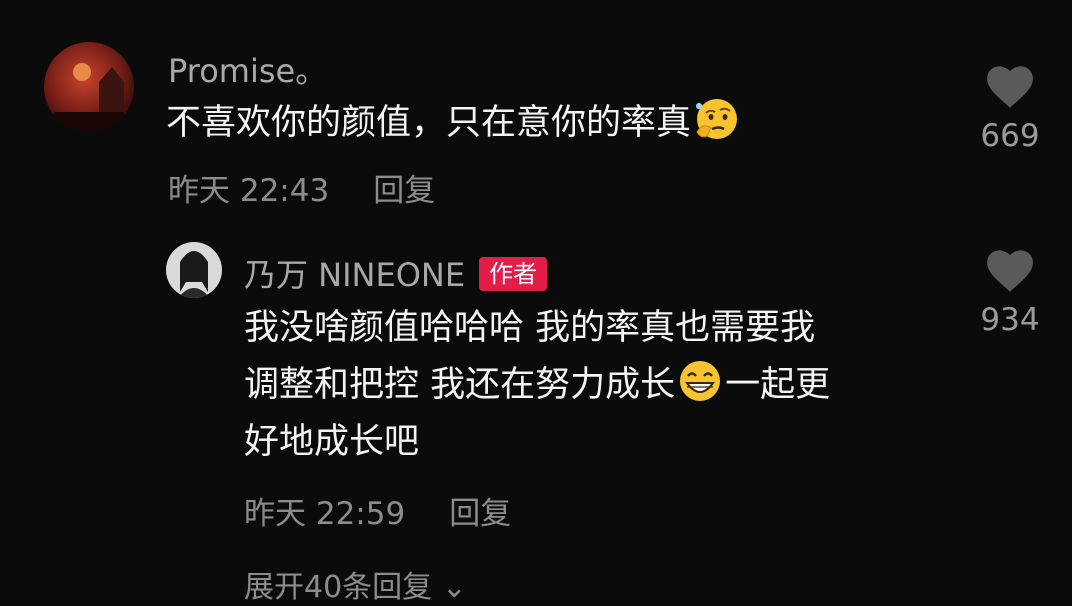 Image resolution: width=1072 pixels, height=606 pixels. I want to click on like-button: 669, so click(1010, 108).